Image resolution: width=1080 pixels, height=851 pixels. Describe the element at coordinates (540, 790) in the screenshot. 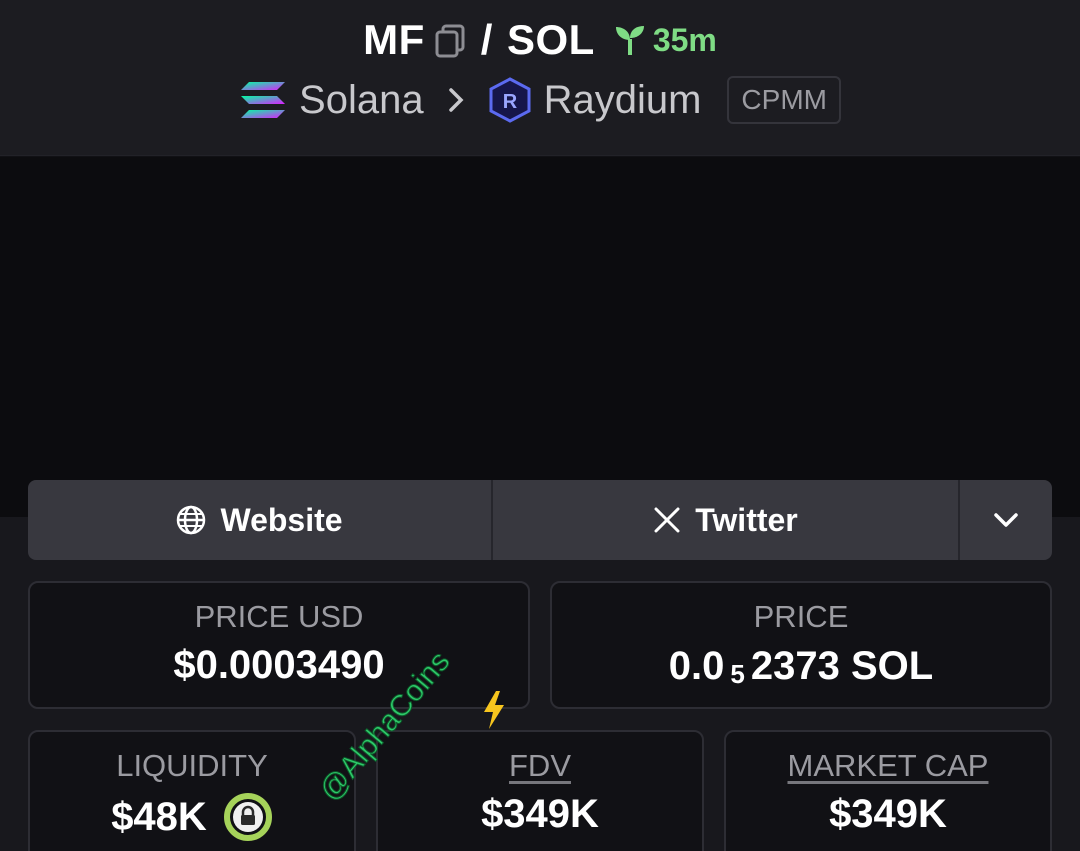

I see `fdv-card: FDV $349K` at that location.